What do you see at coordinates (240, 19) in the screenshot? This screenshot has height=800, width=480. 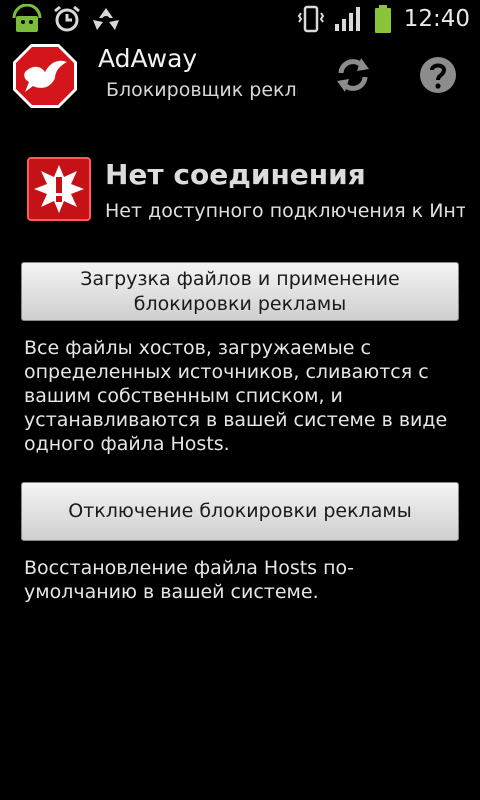 I see `status-bar: 12:40` at bounding box center [240, 19].